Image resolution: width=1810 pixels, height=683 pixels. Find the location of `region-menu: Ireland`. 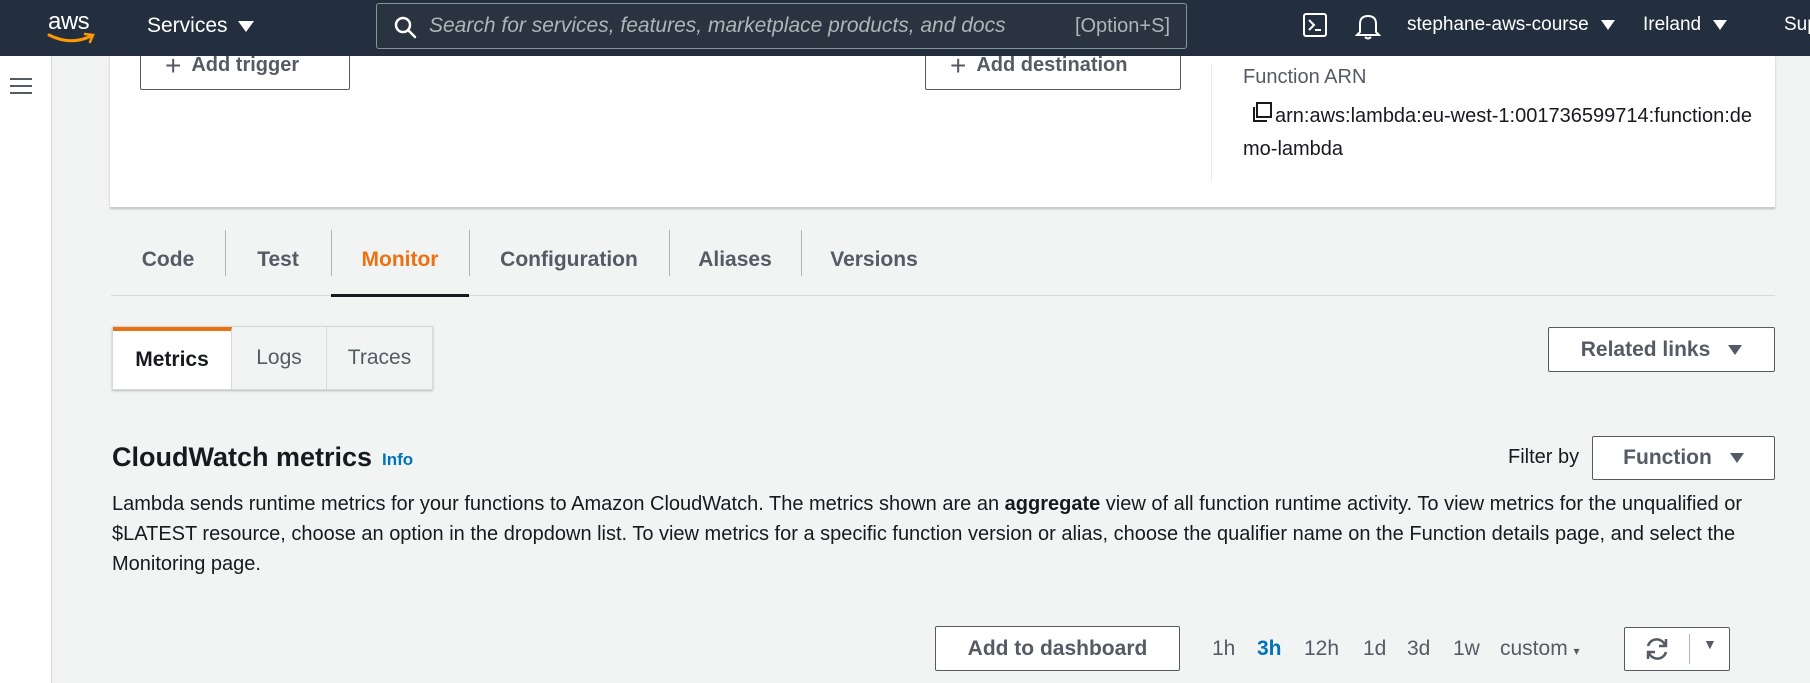

region-menu: Ireland is located at coordinates (1685, 25).